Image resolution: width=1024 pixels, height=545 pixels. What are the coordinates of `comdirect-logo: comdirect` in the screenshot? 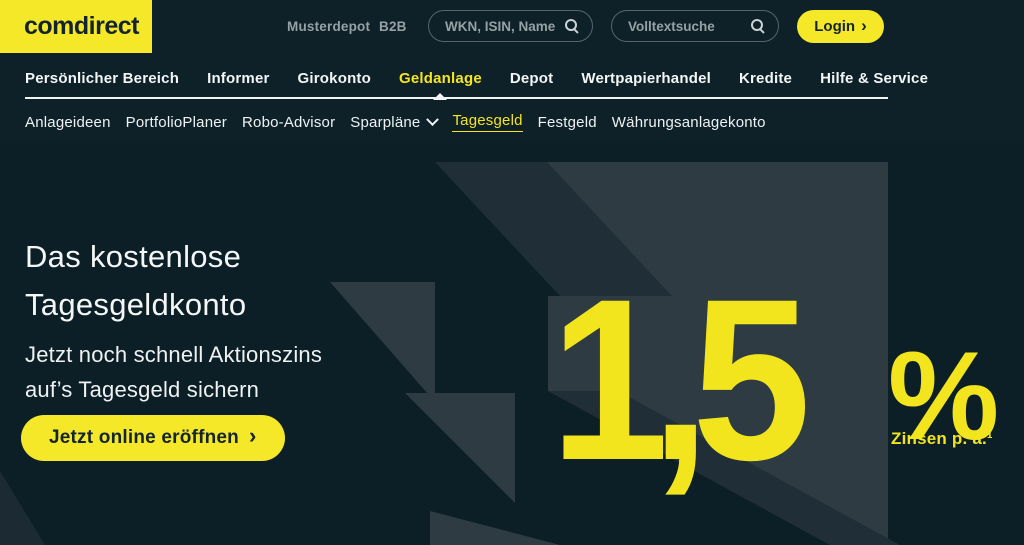 It's located at (76, 26).